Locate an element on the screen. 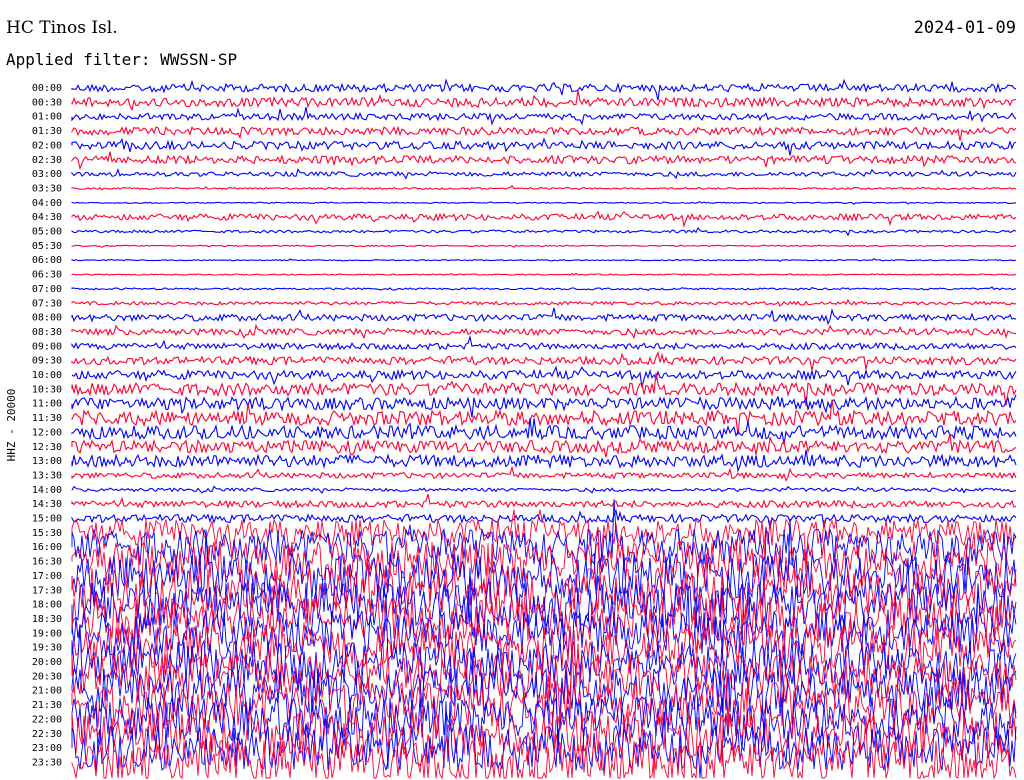 The height and width of the screenshot is (780, 1024). time-label: 21:00 is located at coordinates (47, 691).